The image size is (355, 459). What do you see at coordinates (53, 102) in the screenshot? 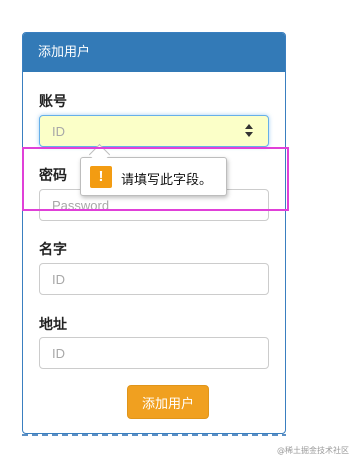
I see `account-label: 账号` at bounding box center [53, 102].